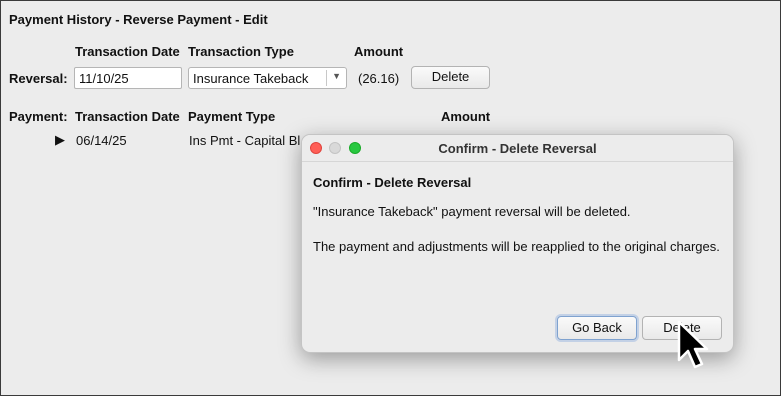  Describe the element at coordinates (326, 78) in the screenshot. I see `select-divider` at that location.